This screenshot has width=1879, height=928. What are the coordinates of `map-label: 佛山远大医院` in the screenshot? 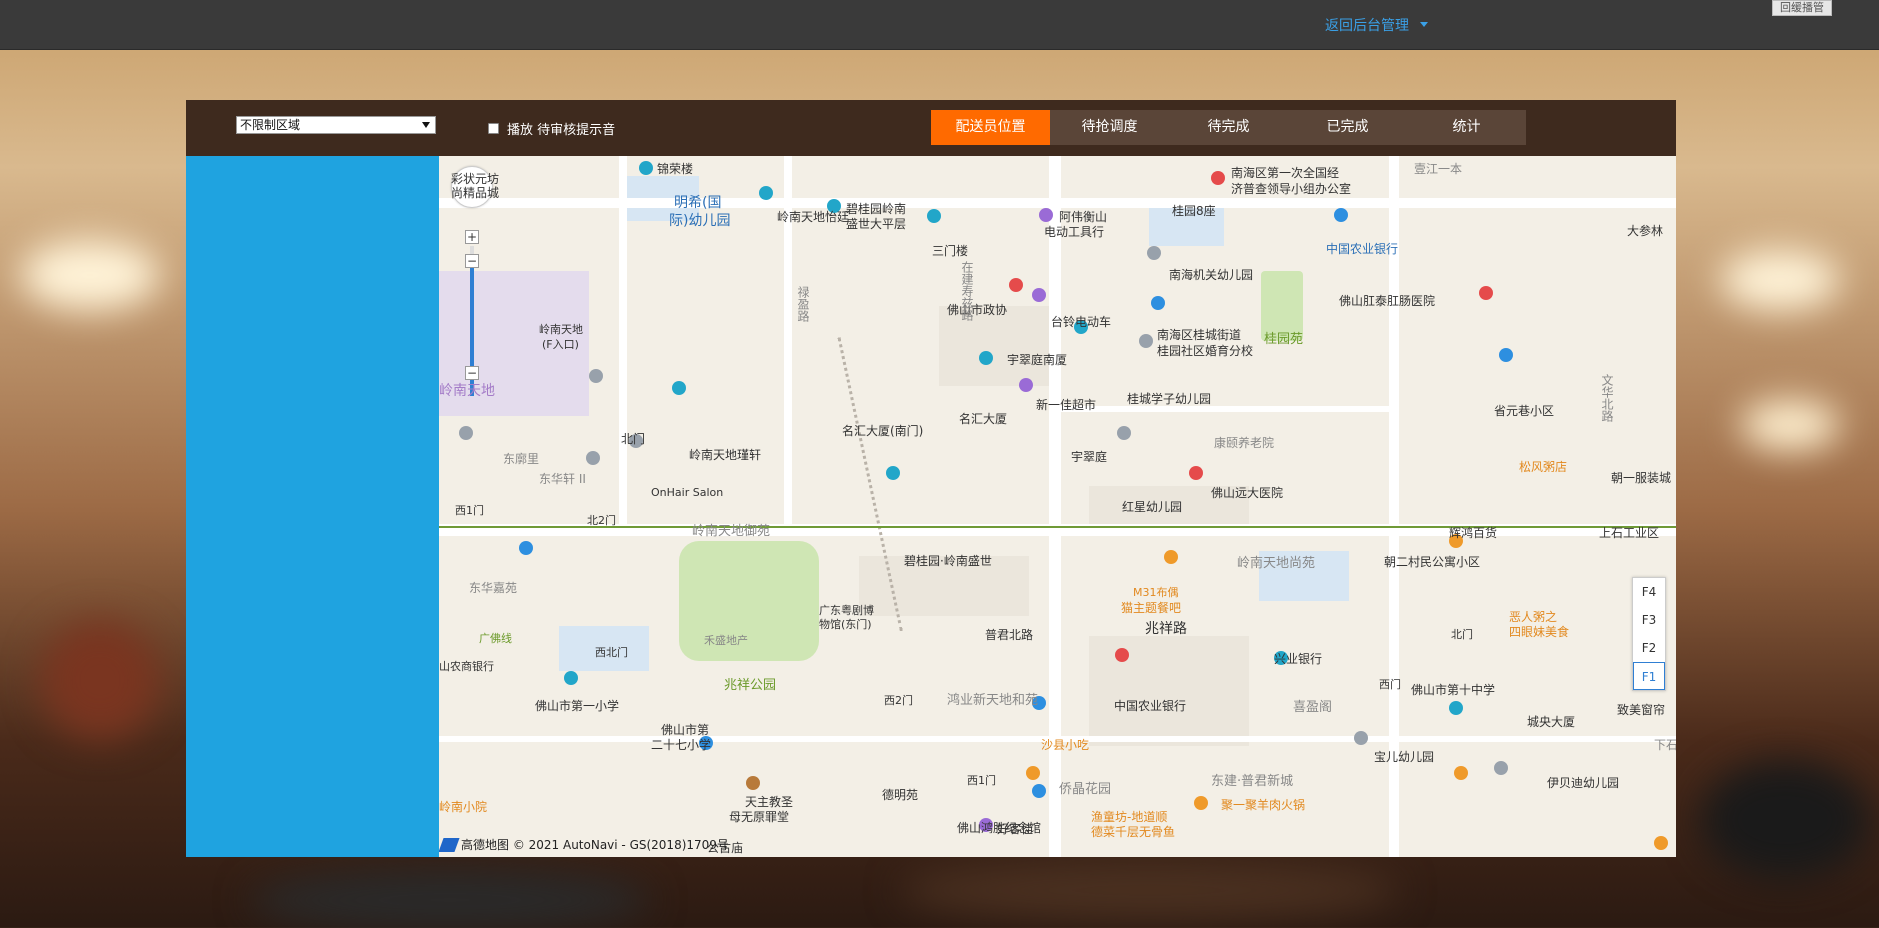 It's located at (1247, 493).